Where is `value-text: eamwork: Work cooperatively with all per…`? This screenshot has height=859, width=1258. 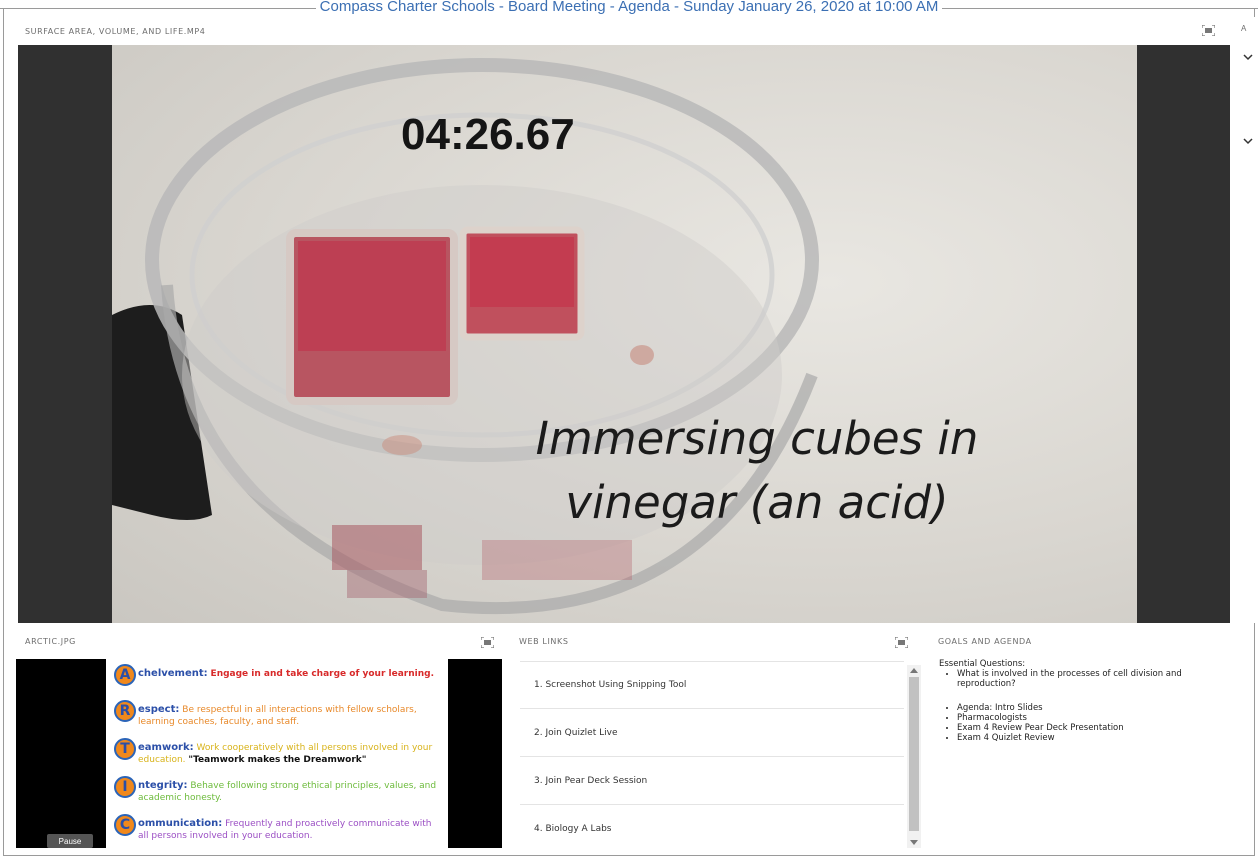 value-text: eamwork: Work cooperatively with all per… is located at coordinates (291, 754).